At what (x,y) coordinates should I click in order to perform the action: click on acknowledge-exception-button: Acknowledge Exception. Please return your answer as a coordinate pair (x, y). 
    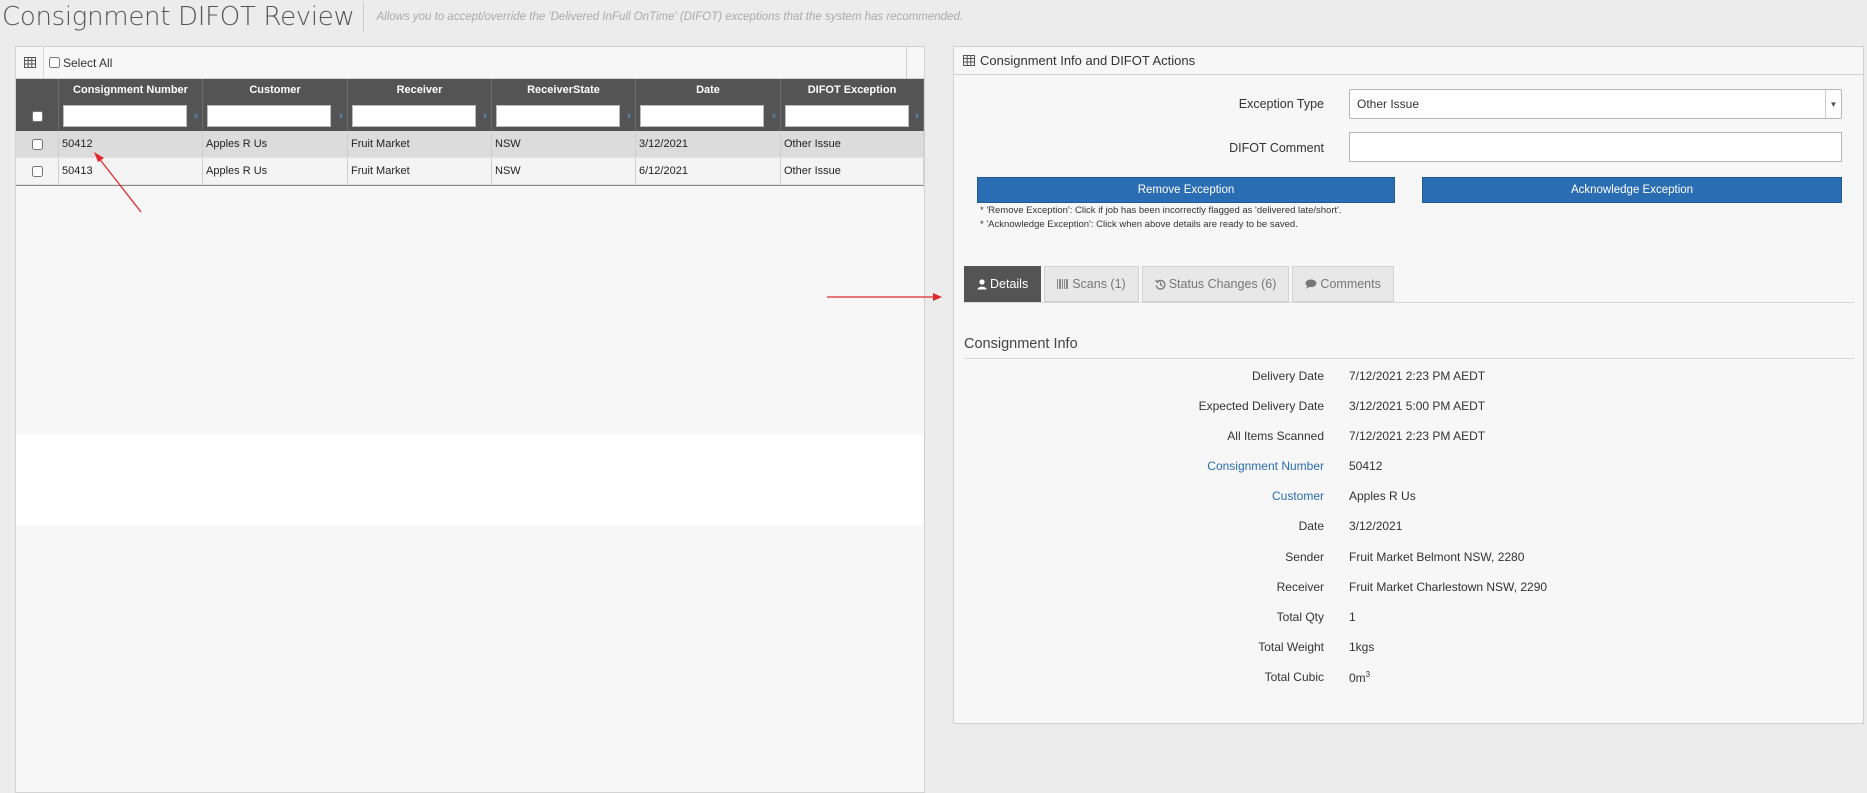
    Looking at the image, I should click on (1632, 190).